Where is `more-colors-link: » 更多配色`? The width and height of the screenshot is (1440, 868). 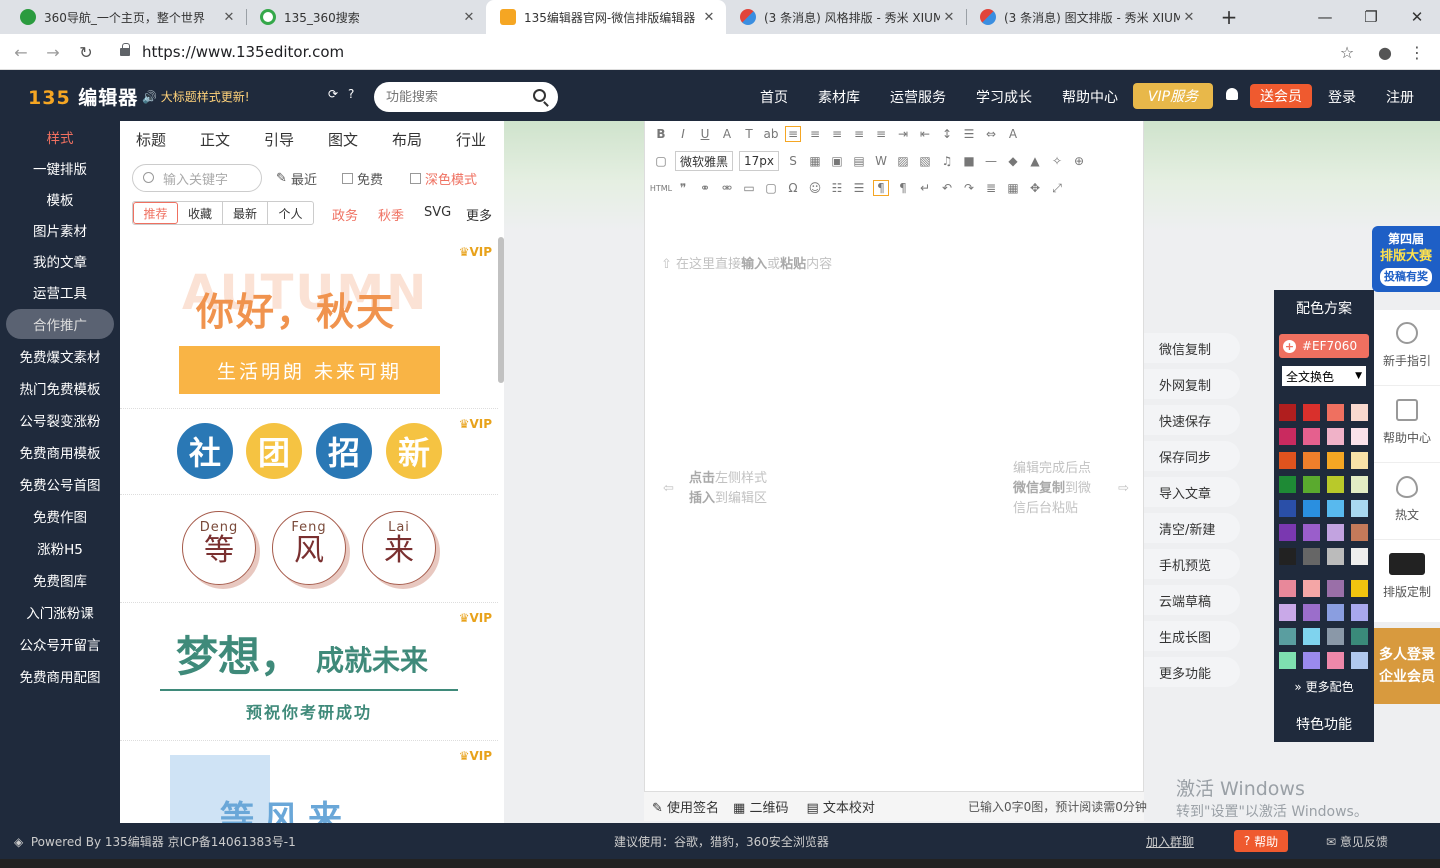 more-colors-link: » 更多配色 is located at coordinates (1324, 686).